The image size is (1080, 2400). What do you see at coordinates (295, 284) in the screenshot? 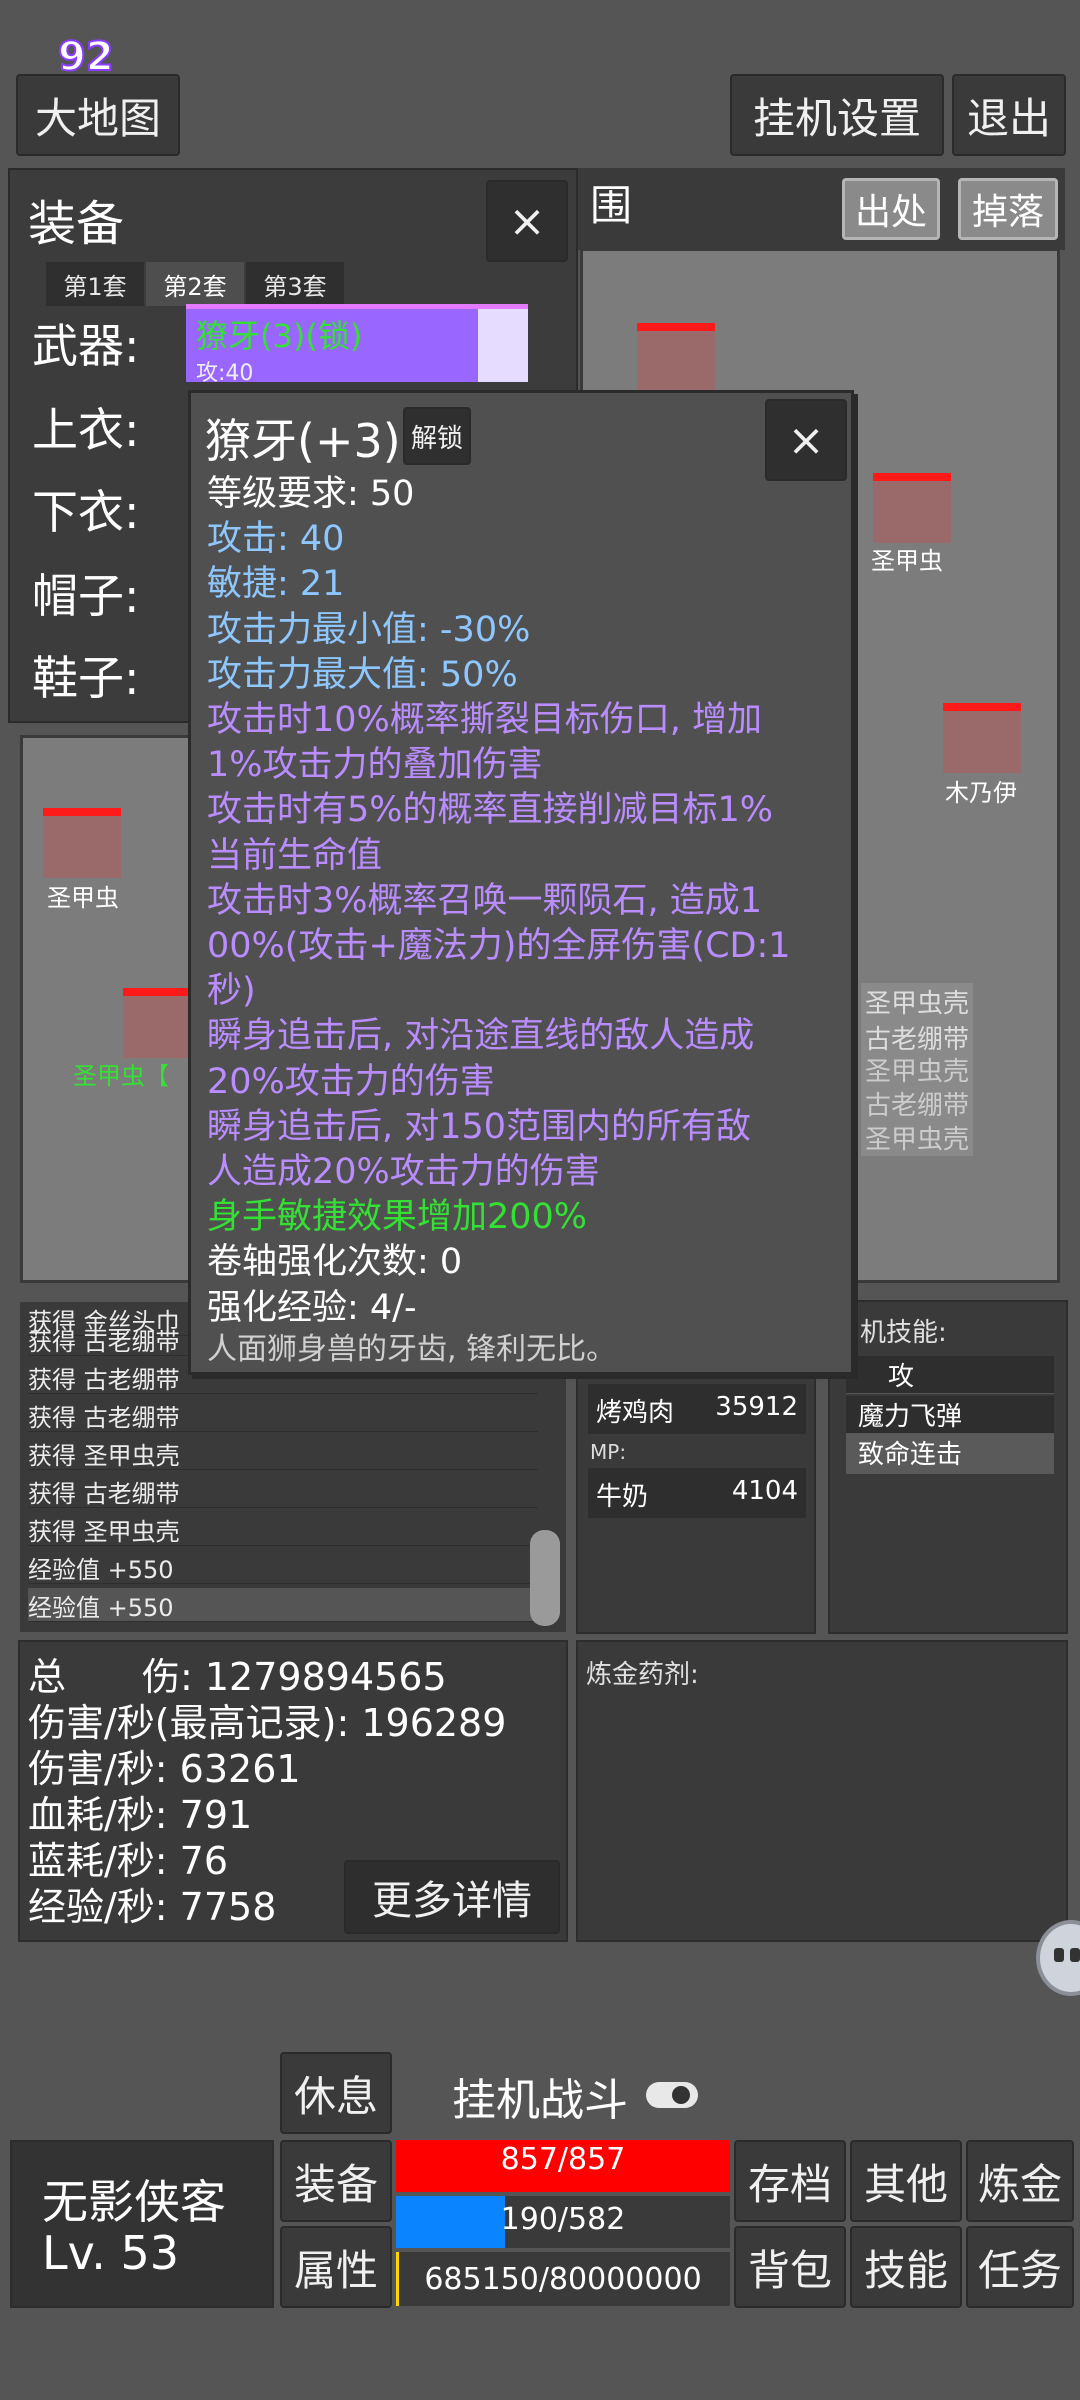
I see `tab-set-3: 第3套` at bounding box center [295, 284].